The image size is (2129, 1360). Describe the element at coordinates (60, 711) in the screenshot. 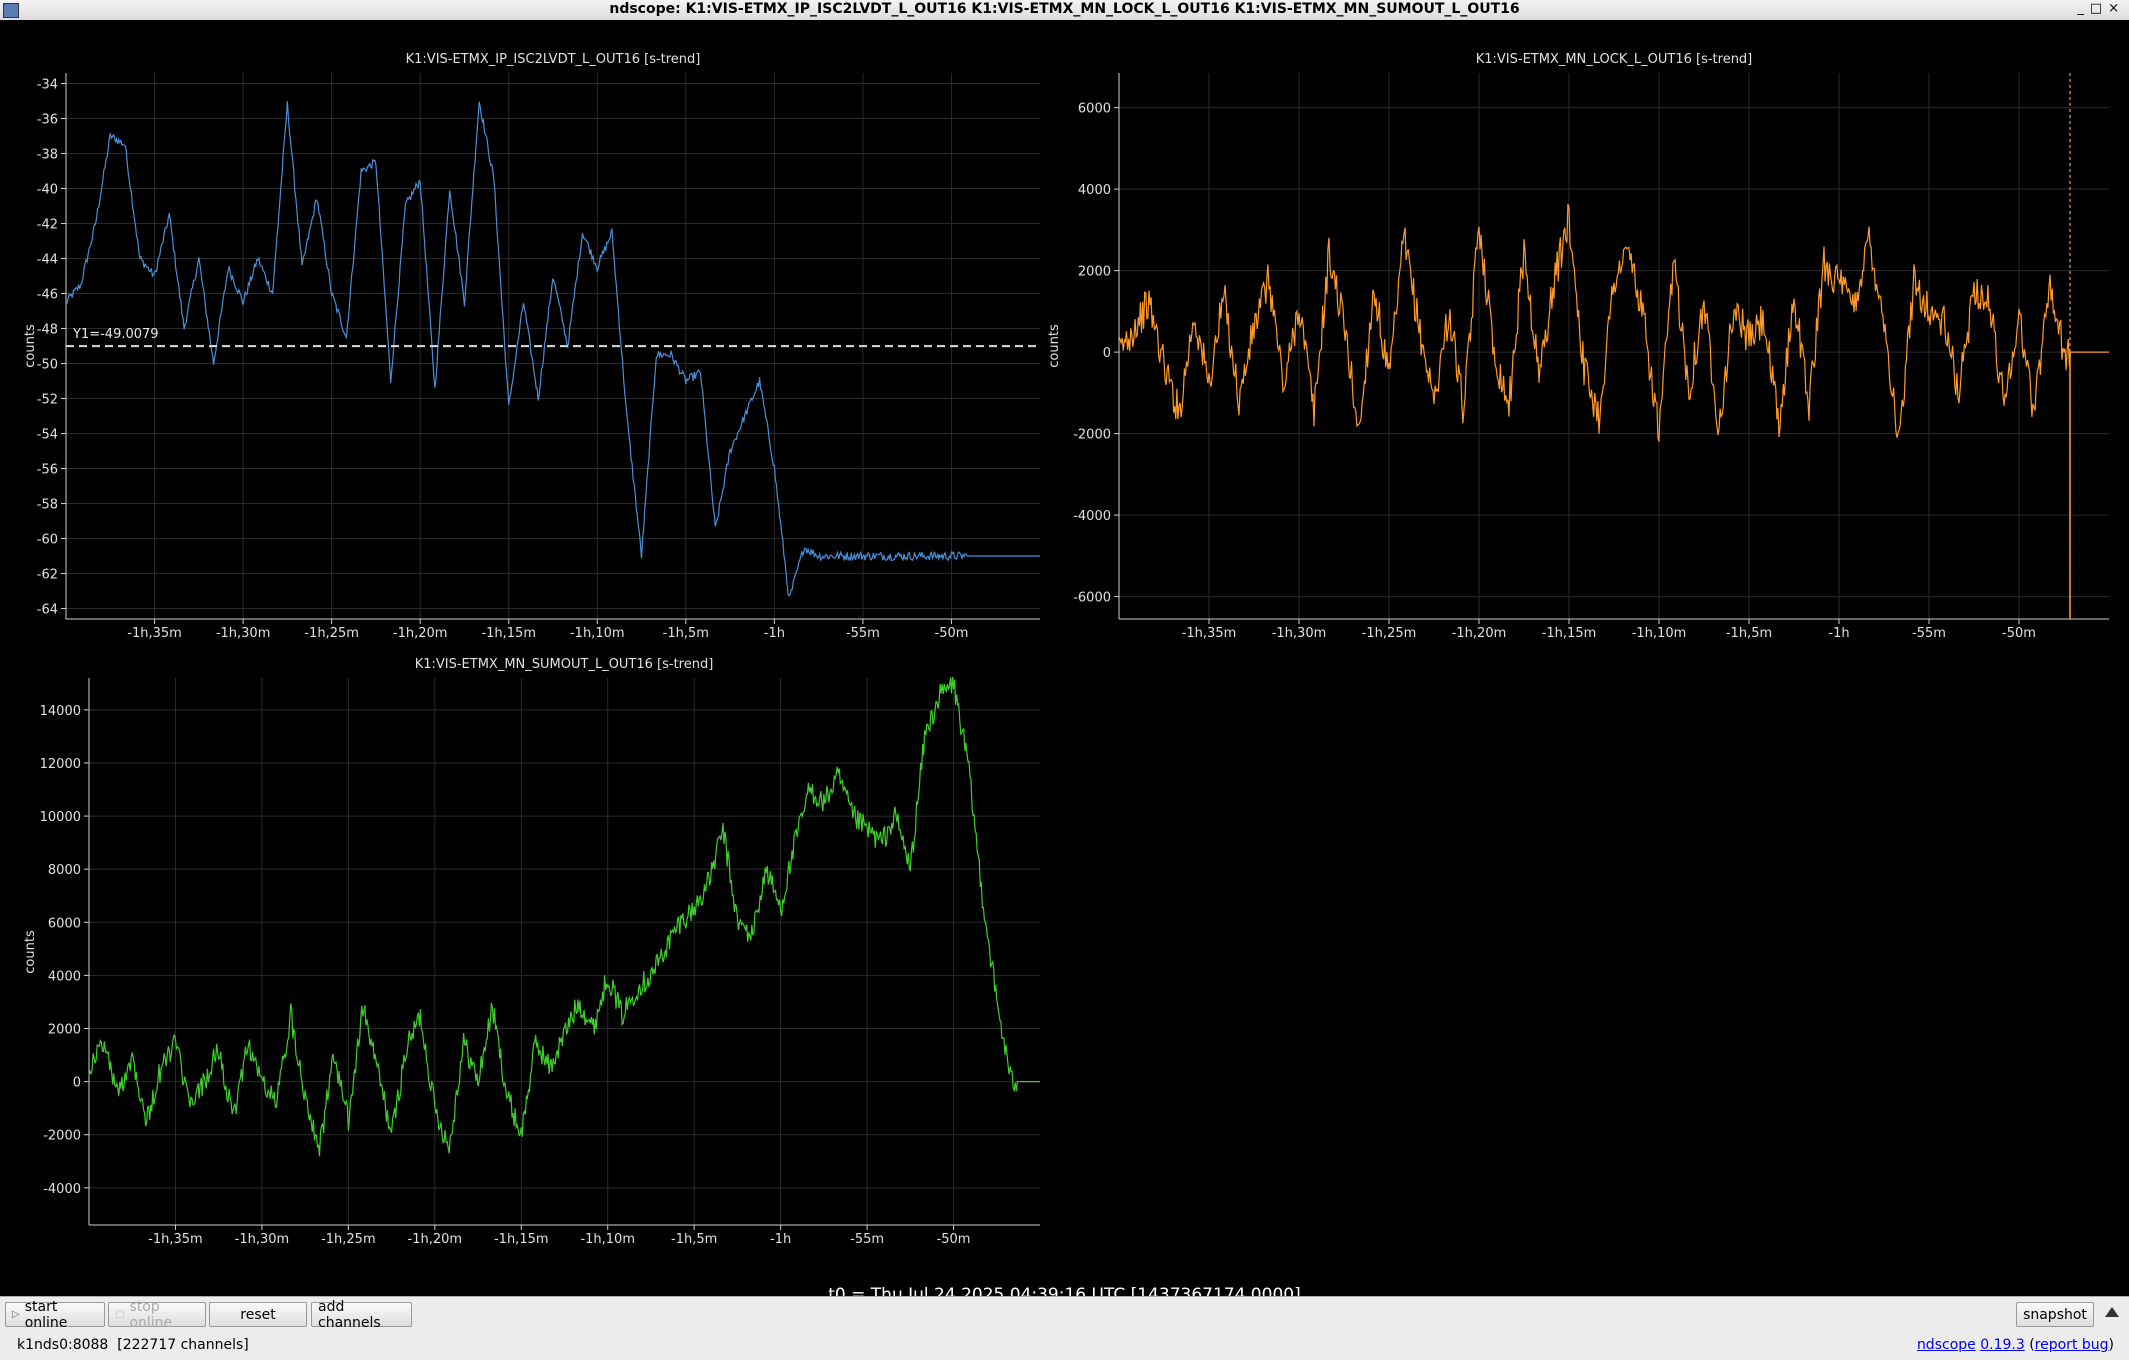

I see `y-tick-label: 14000` at that location.